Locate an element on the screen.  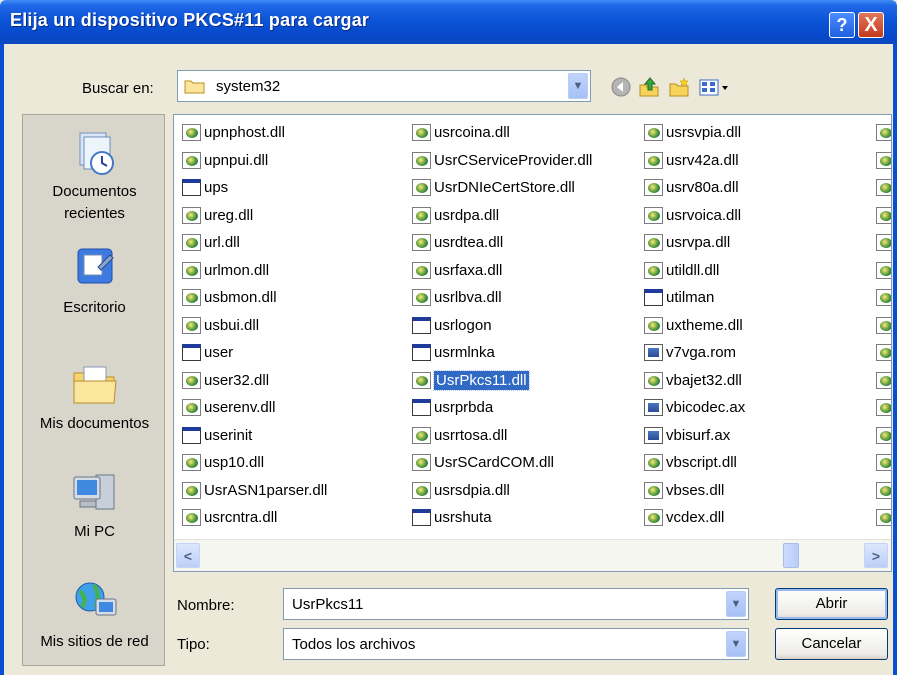
file-item: UsrCServiceProvider.dll is located at coordinates (501, 161).